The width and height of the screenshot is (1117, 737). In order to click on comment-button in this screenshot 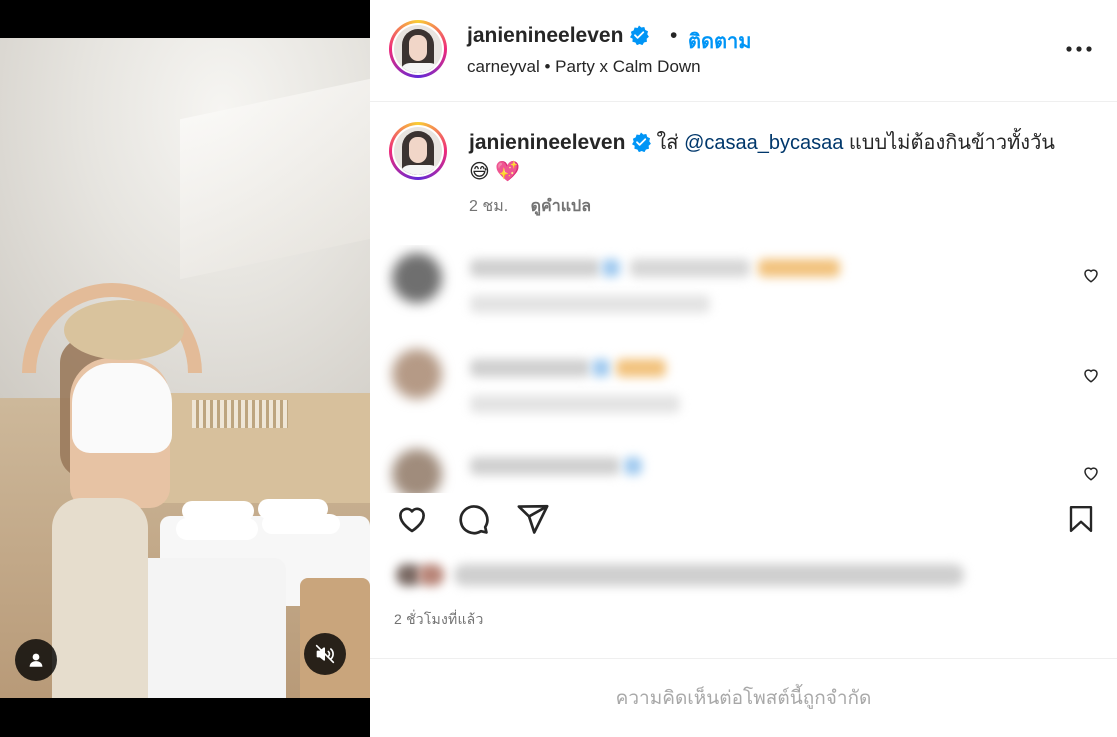, I will do `click(473, 519)`.